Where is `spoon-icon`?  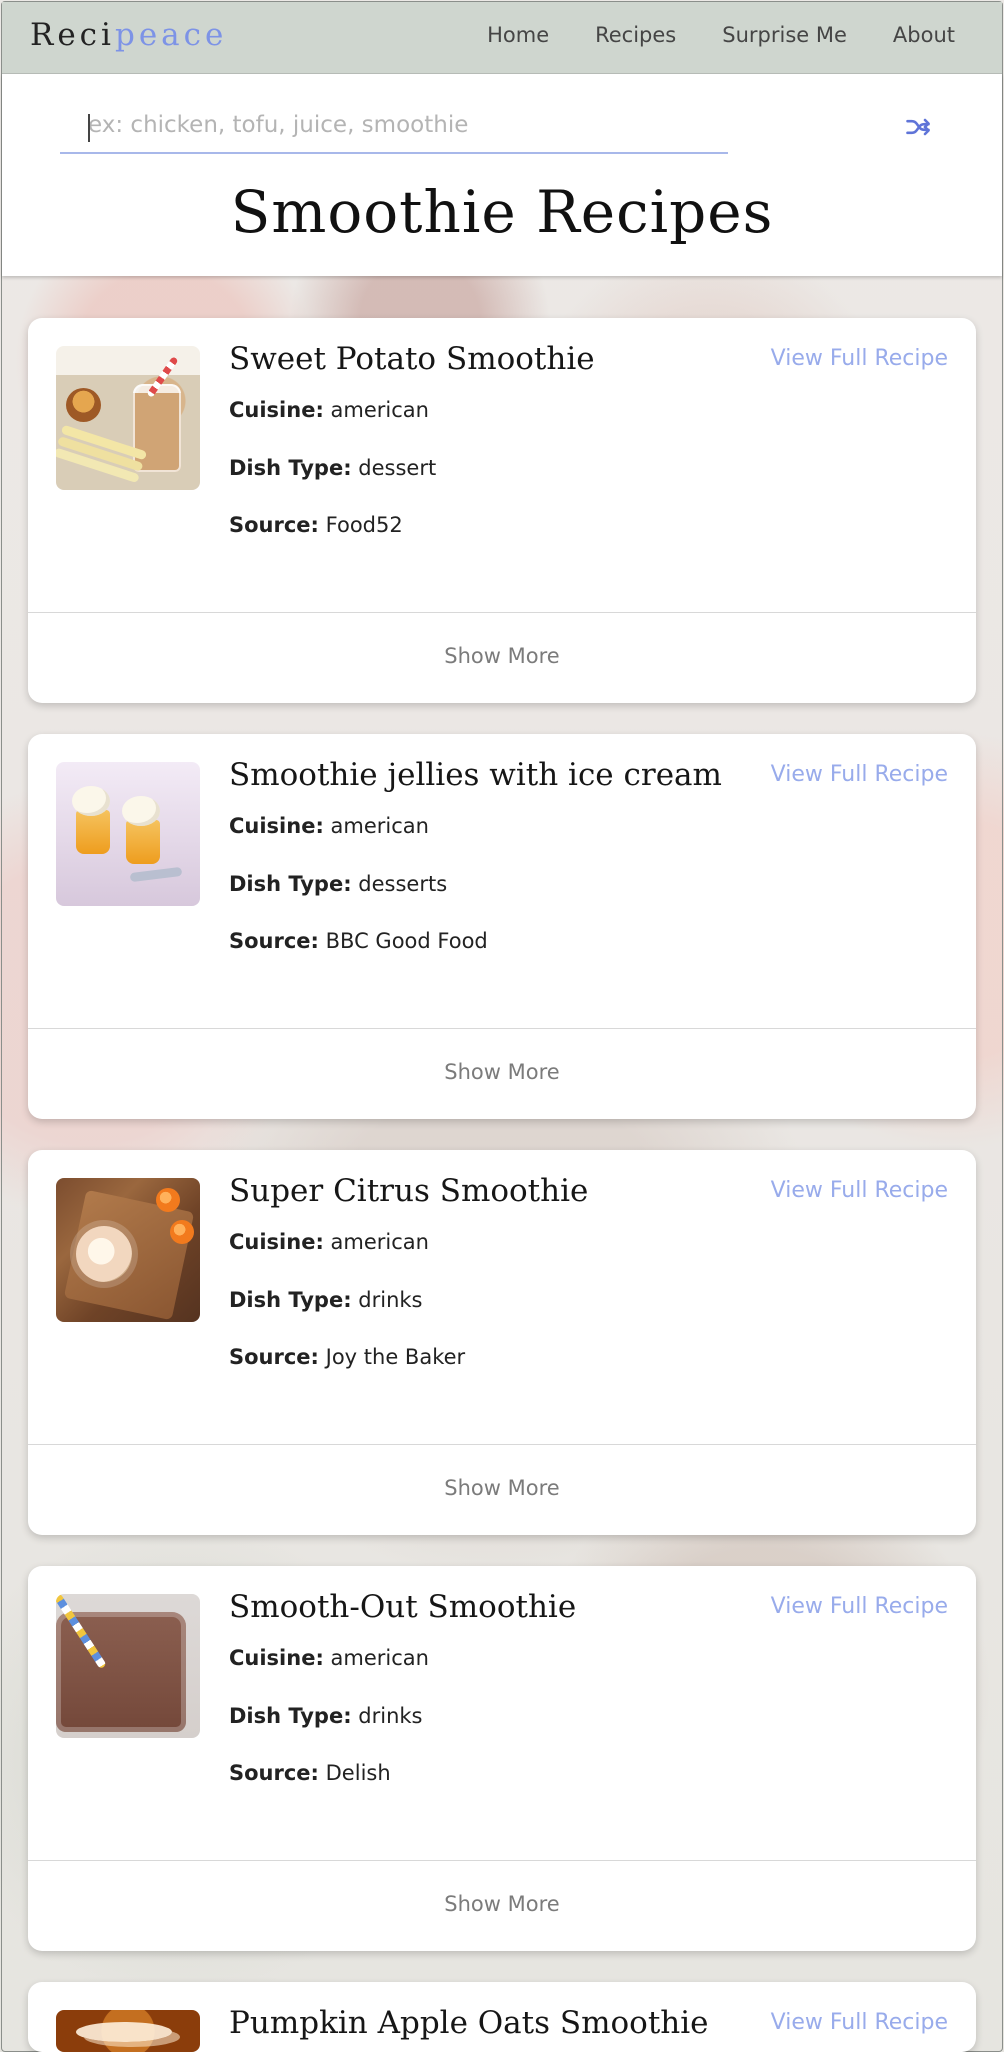
spoon-icon is located at coordinates (156, 874).